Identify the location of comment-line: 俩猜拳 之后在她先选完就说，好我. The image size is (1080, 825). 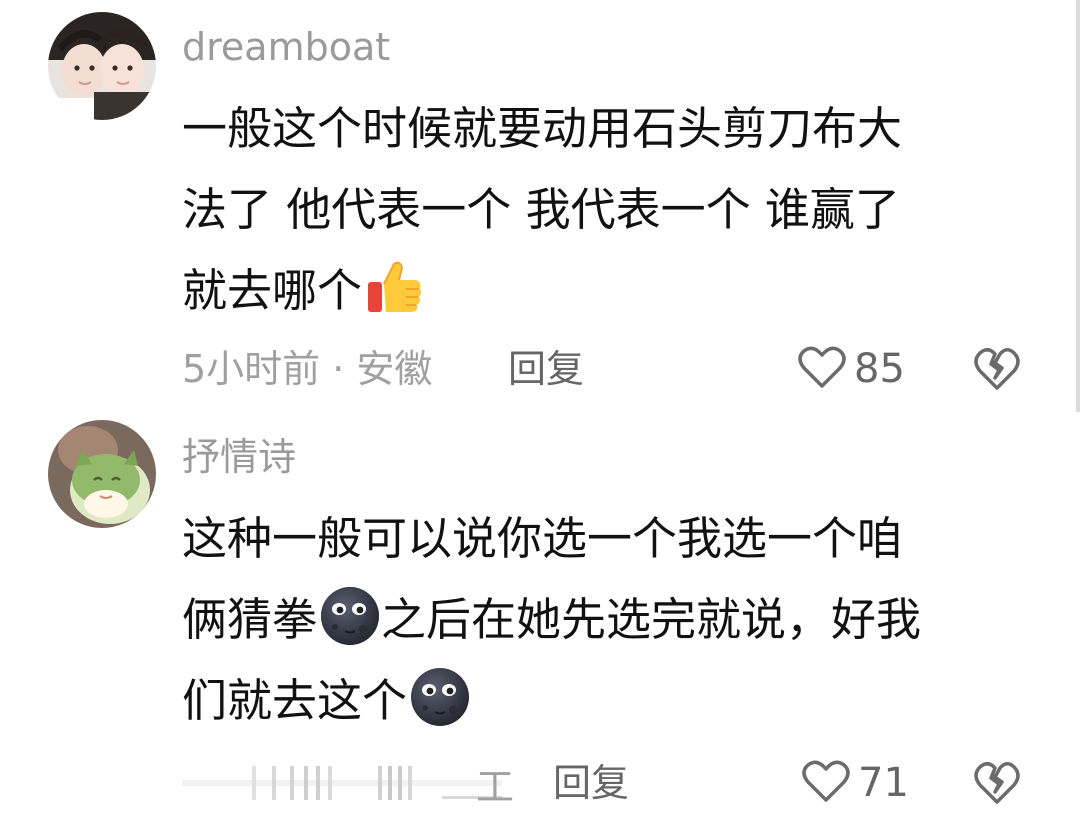
(612, 619).